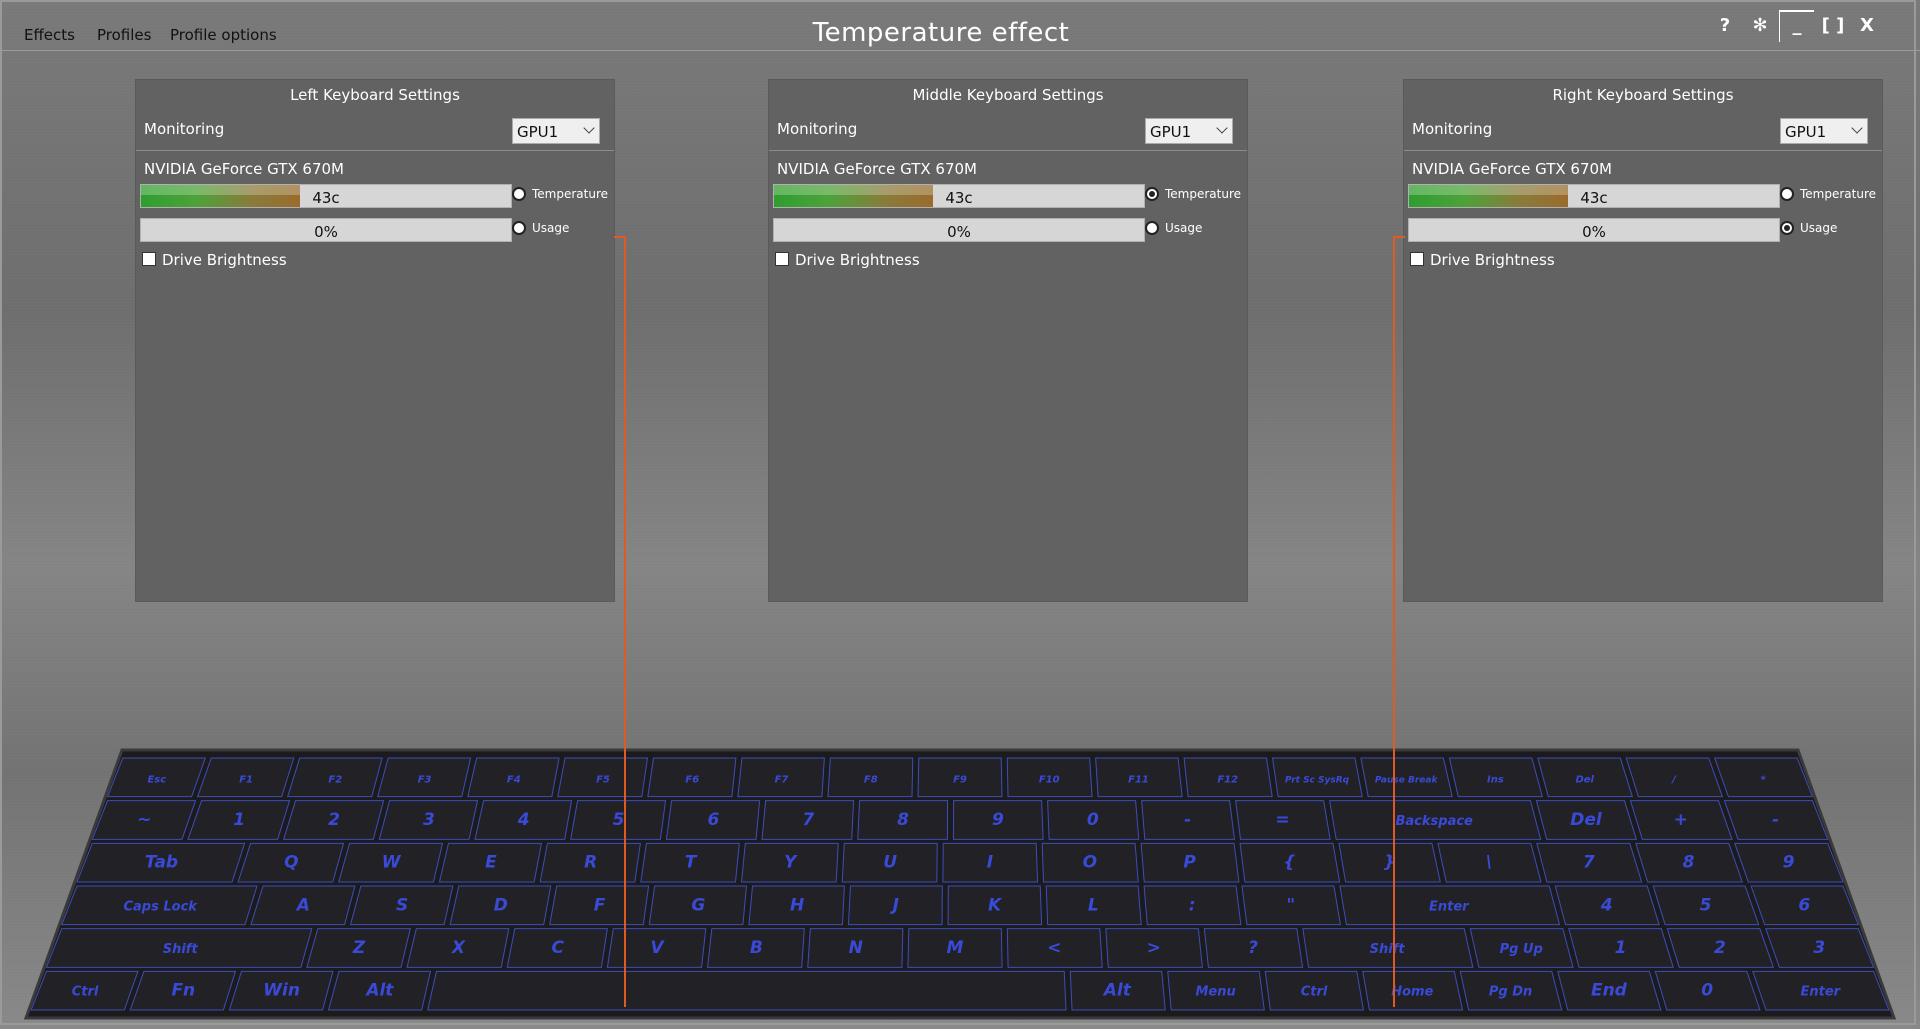 The width and height of the screenshot is (1920, 1029). What do you see at coordinates (1093, 820) in the screenshot?
I see `key-label: 0` at bounding box center [1093, 820].